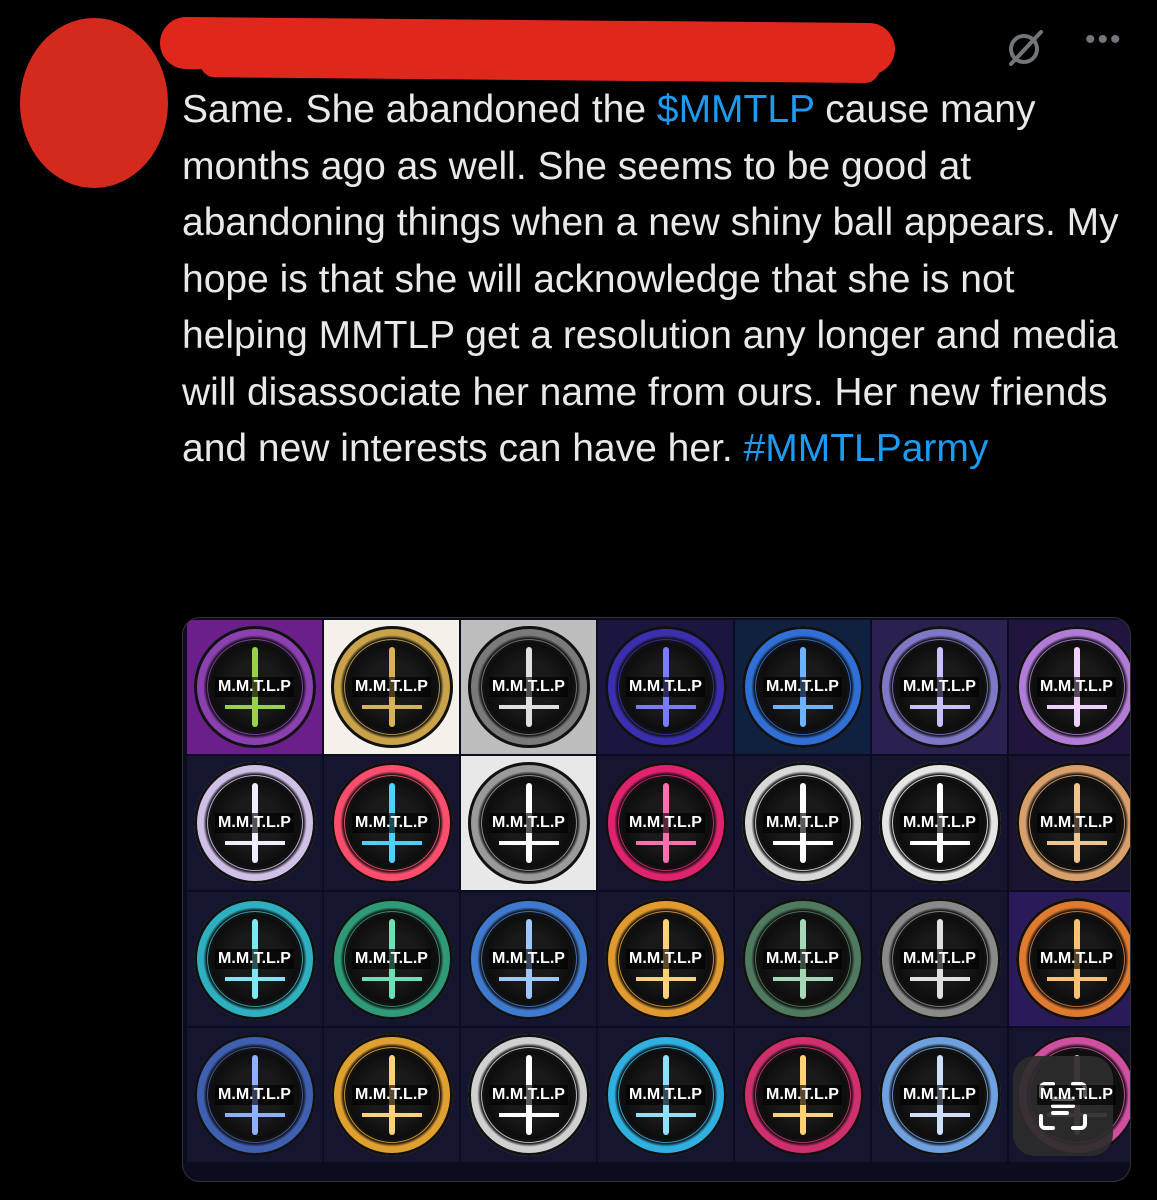 Image resolution: width=1157 pixels, height=1200 pixels. What do you see at coordinates (736, 109) in the screenshot?
I see `cashtag-link: $MMTLP` at bounding box center [736, 109].